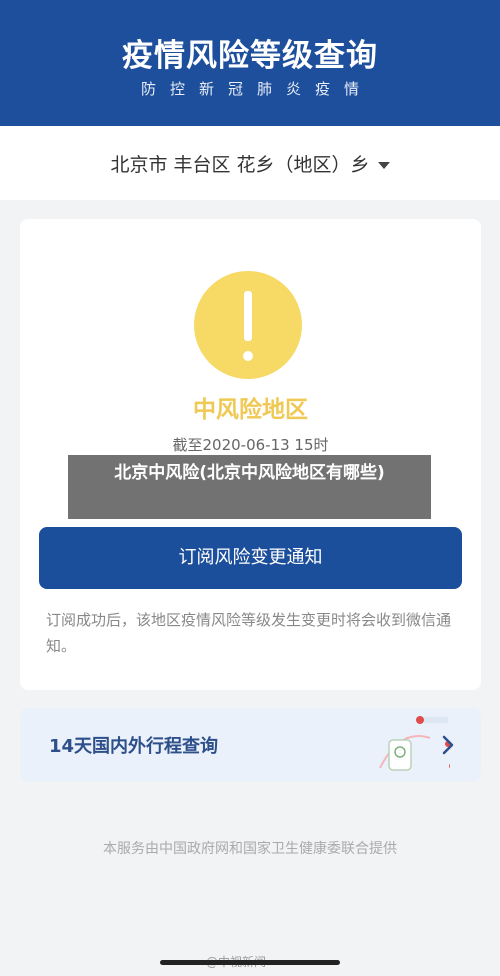 The width and height of the screenshot is (500, 976). I want to click on page-title: 疫情风险等级查询, so click(250, 56).